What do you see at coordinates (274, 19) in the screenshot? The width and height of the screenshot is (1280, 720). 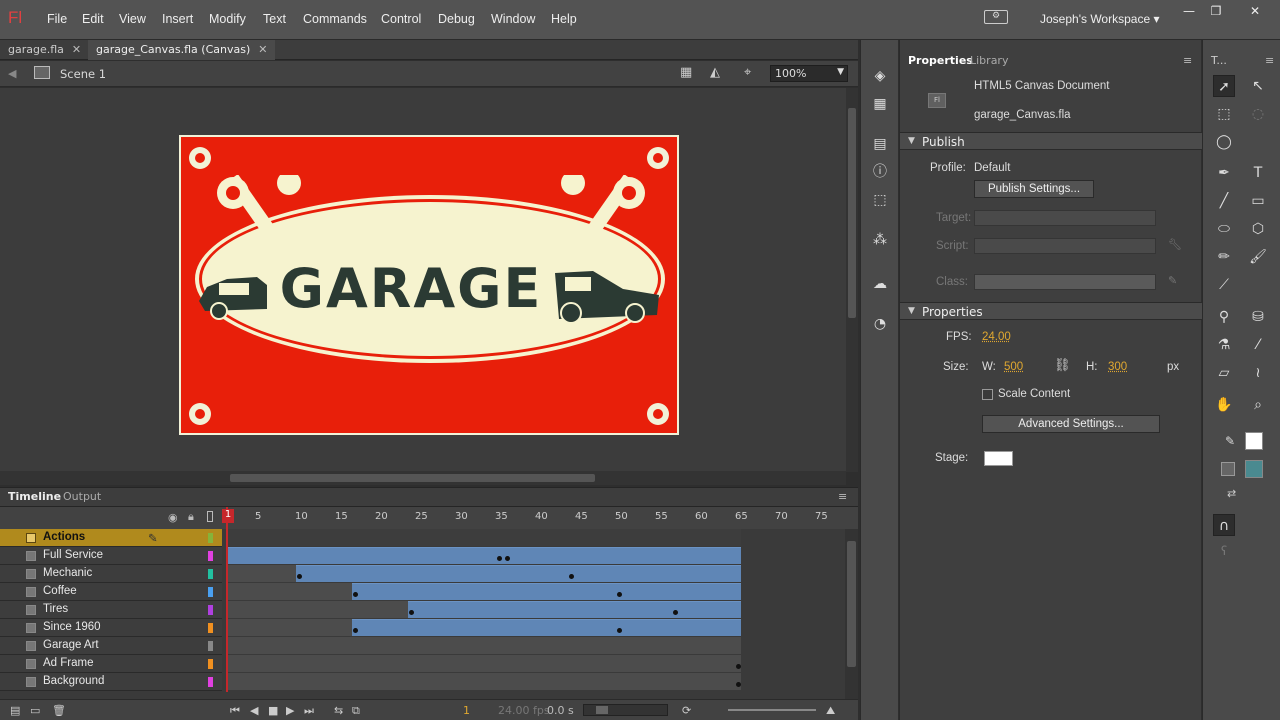 I see `menu-text: Text` at bounding box center [274, 19].